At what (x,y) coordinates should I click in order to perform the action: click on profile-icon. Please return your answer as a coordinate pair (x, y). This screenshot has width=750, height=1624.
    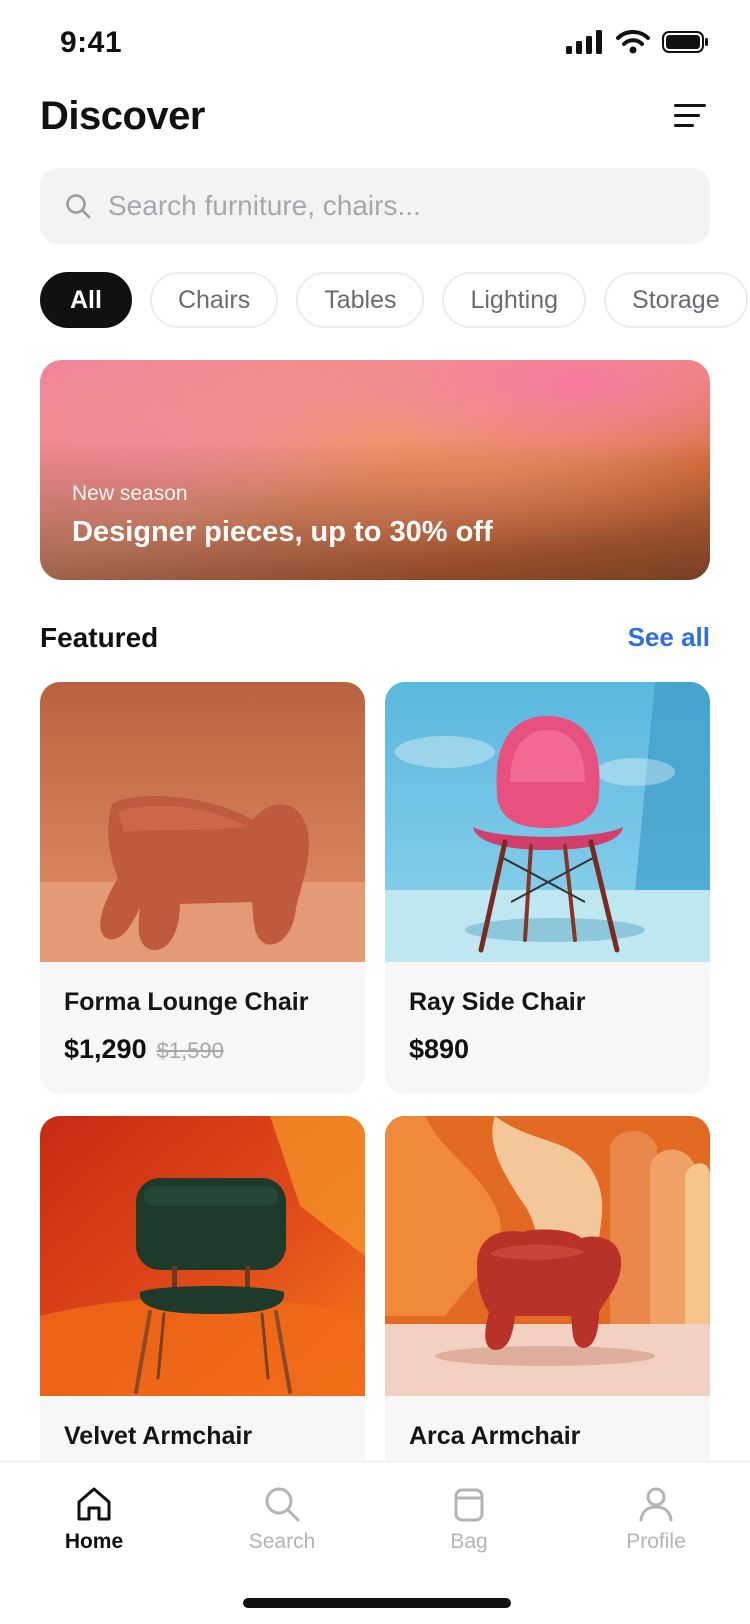
    Looking at the image, I should click on (656, 1504).